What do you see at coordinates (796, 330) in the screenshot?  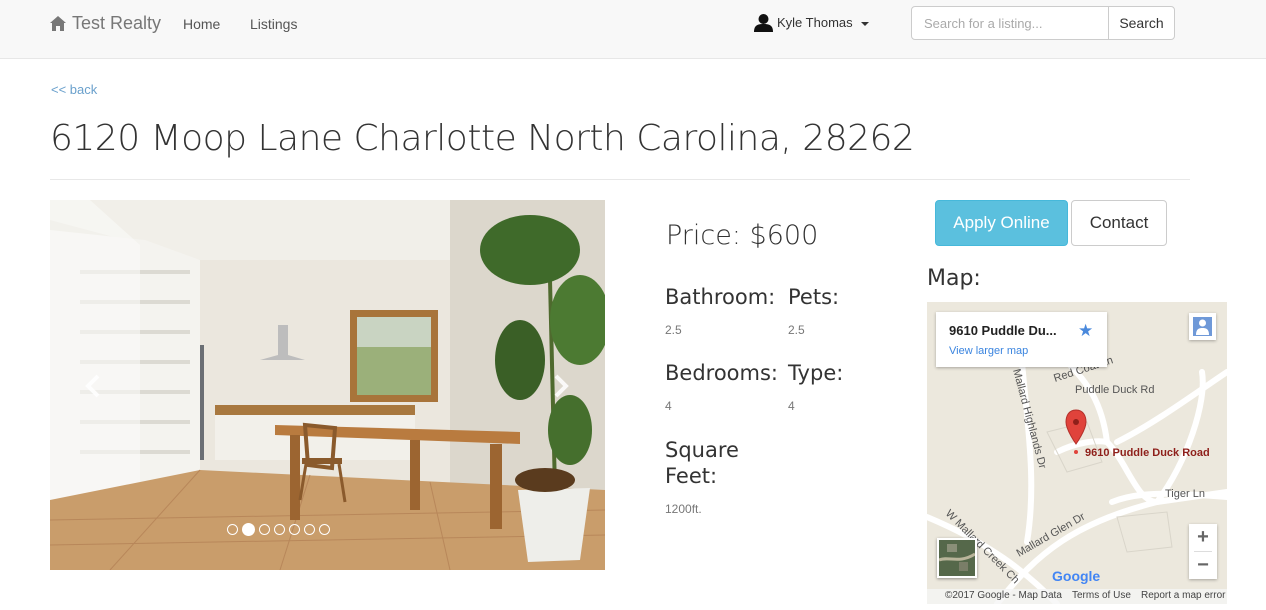 I see `pets-value: 2.5` at bounding box center [796, 330].